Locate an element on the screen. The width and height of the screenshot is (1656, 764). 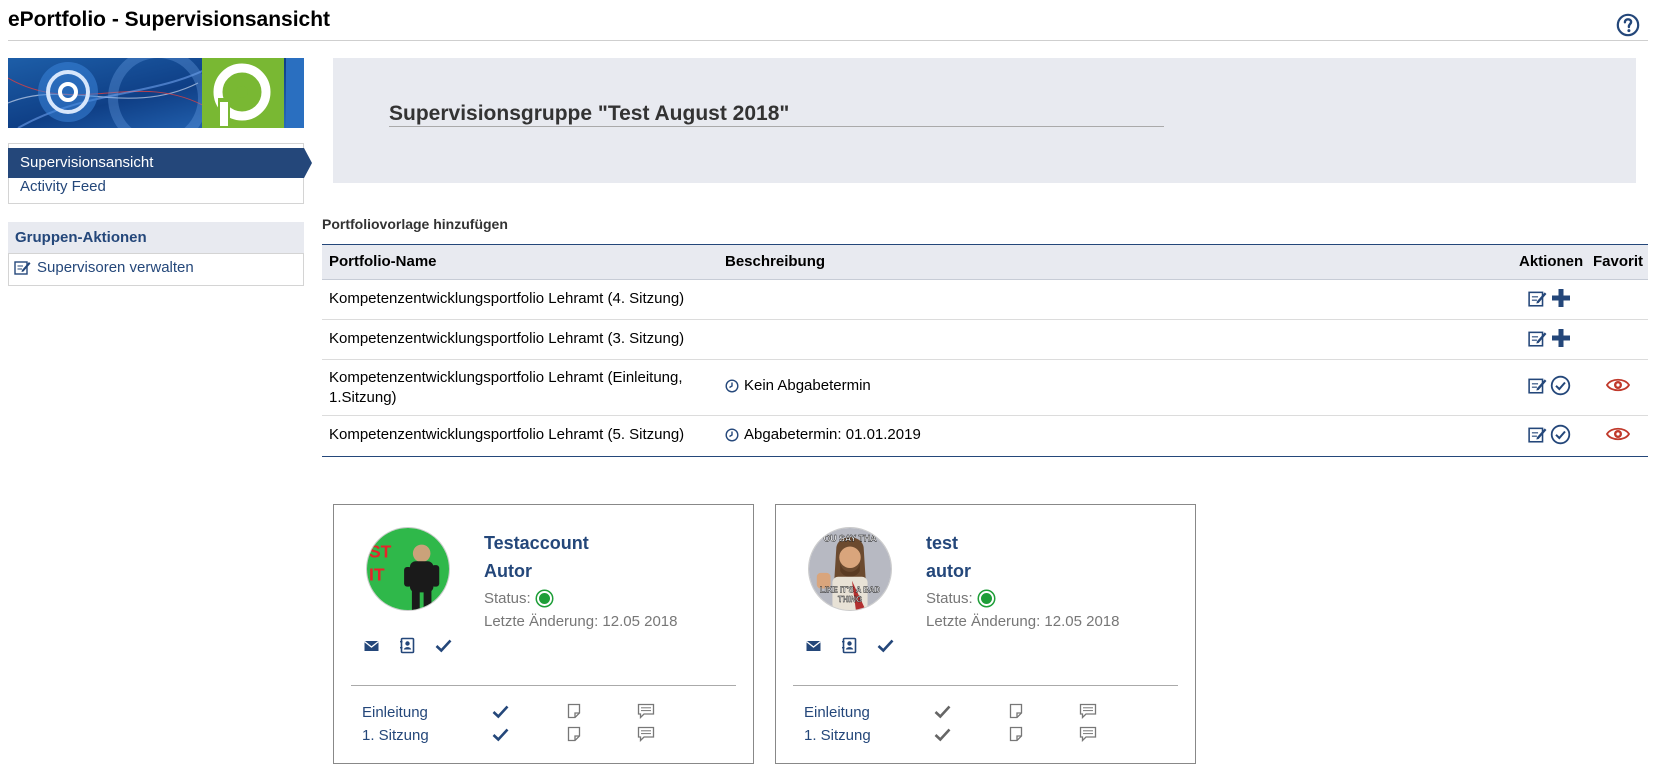
svg-text: OU SAY THA is located at coordinates (850, 539).